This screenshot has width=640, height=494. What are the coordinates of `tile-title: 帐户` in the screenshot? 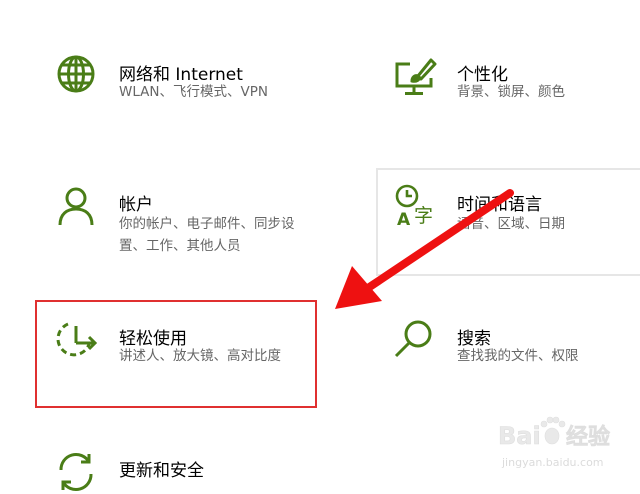 It's located at (136, 205).